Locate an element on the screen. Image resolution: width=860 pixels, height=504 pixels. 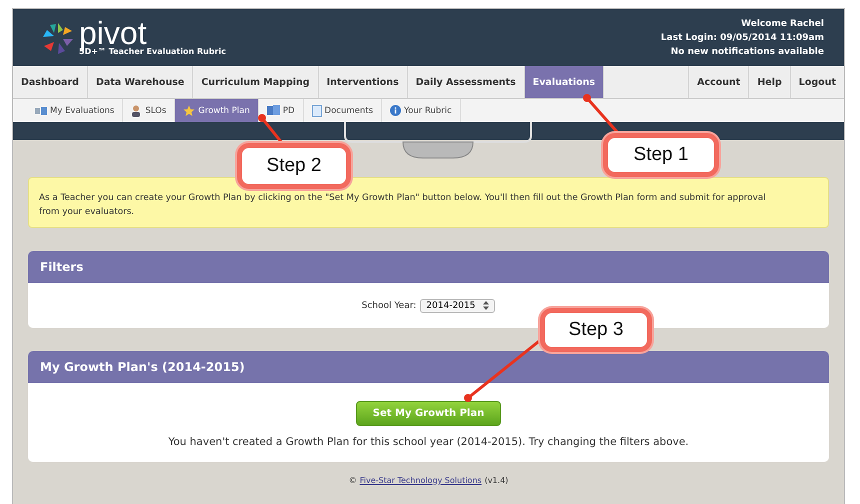
step-callout: Step 2 is located at coordinates (294, 166).